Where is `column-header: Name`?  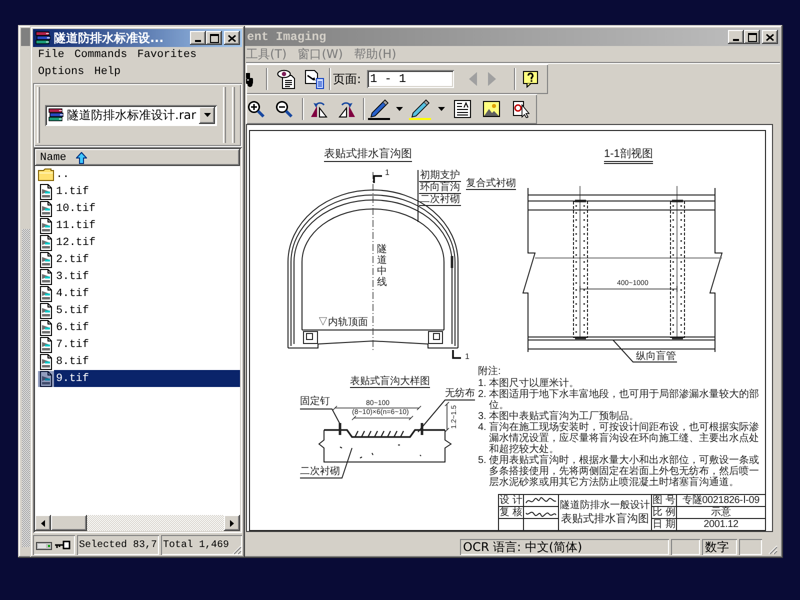 column-header: Name is located at coordinates (137, 157).